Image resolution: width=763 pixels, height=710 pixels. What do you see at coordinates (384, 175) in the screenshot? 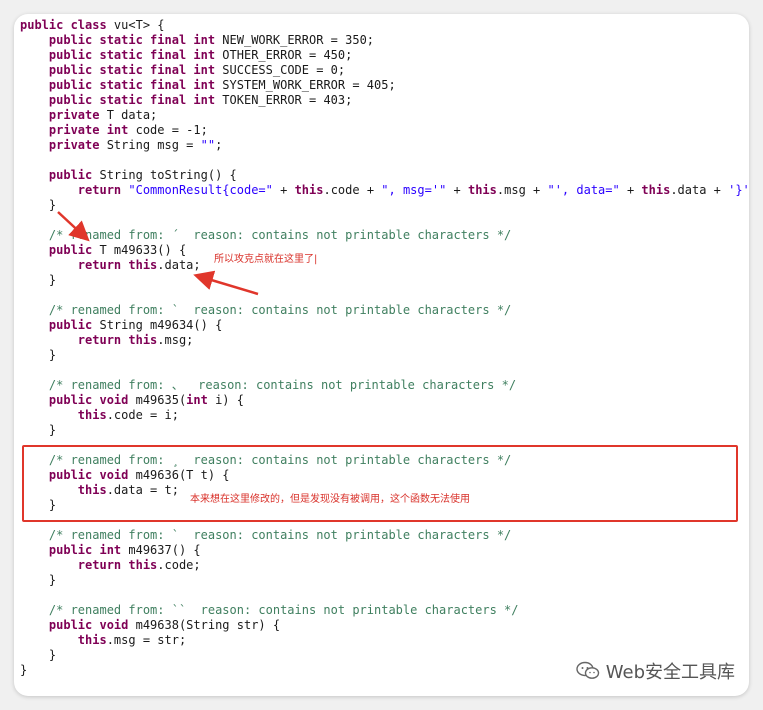
I see `code-line: public String toString() {` at bounding box center [384, 175].